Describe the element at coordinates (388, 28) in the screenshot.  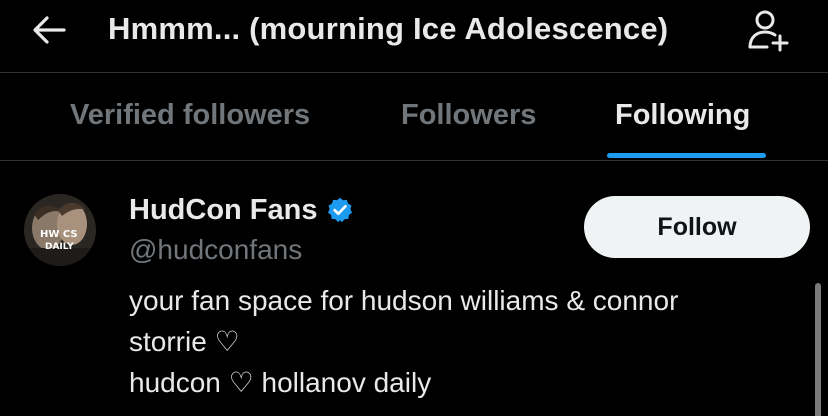
I see `page-title: Hmmm... (mourning Ice Adolescence)` at that location.